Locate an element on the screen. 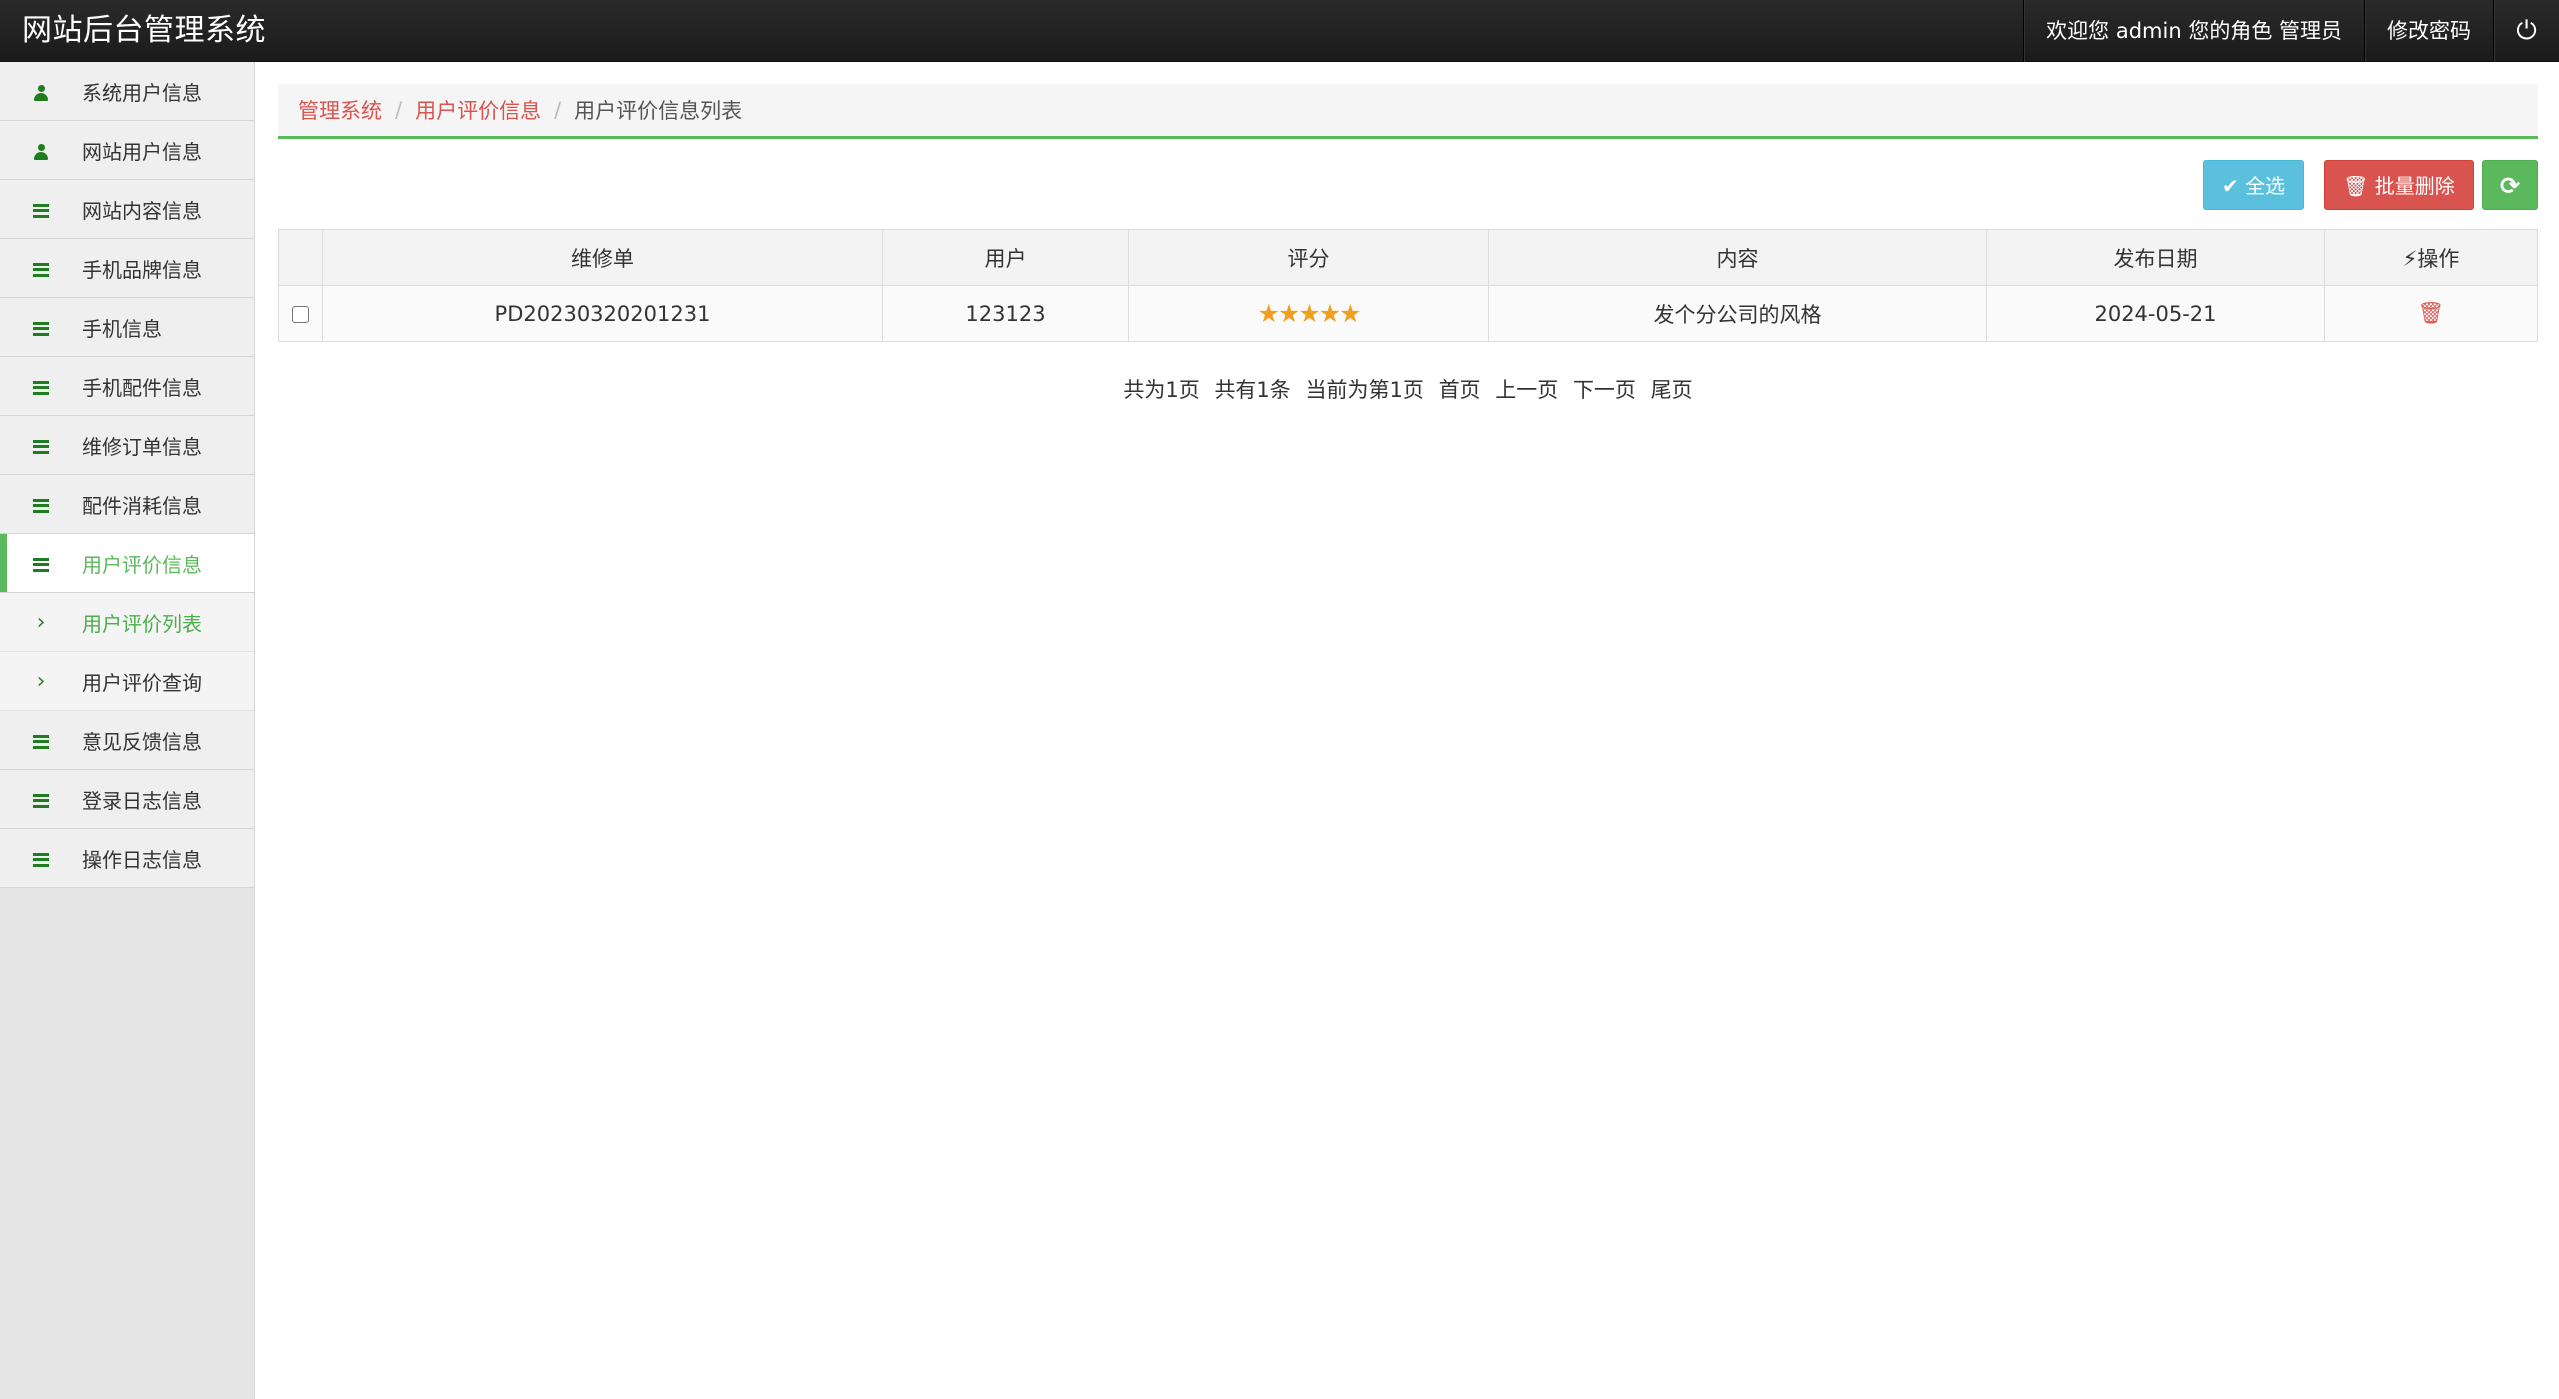 This screenshot has width=2559, height=1399. sidebar-item-parts-consumption: 配件消耗信息 is located at coordinates (127, 504).